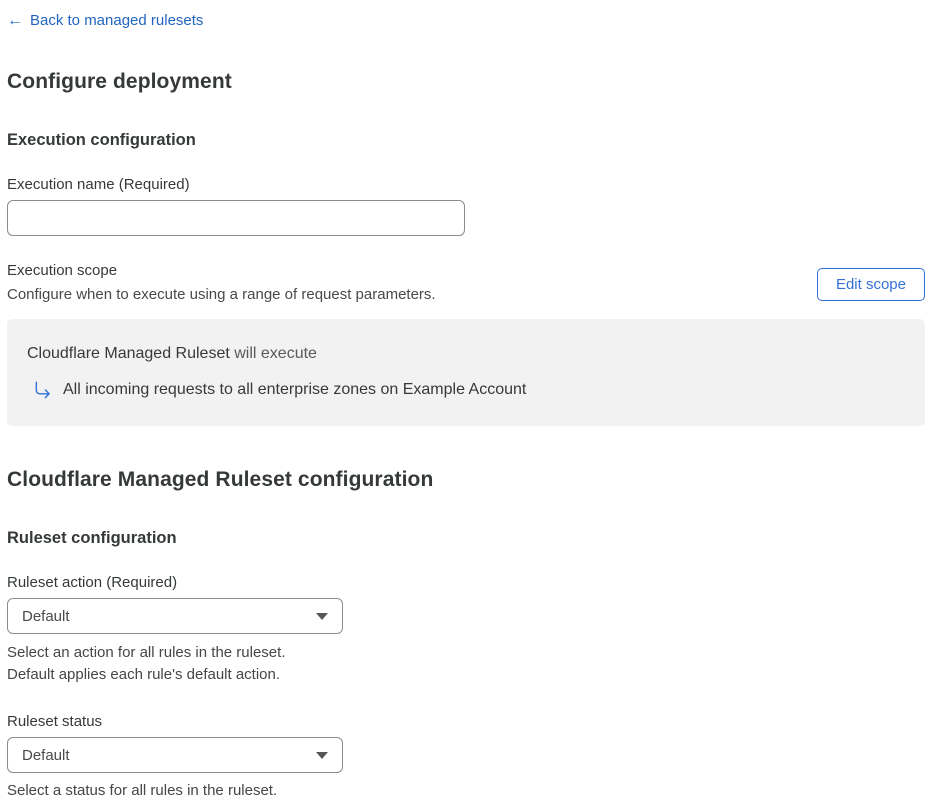 This screenshot has width=931, height=802. I want to click on back-link-label: Back to managed rulesets, so click(117, 20).